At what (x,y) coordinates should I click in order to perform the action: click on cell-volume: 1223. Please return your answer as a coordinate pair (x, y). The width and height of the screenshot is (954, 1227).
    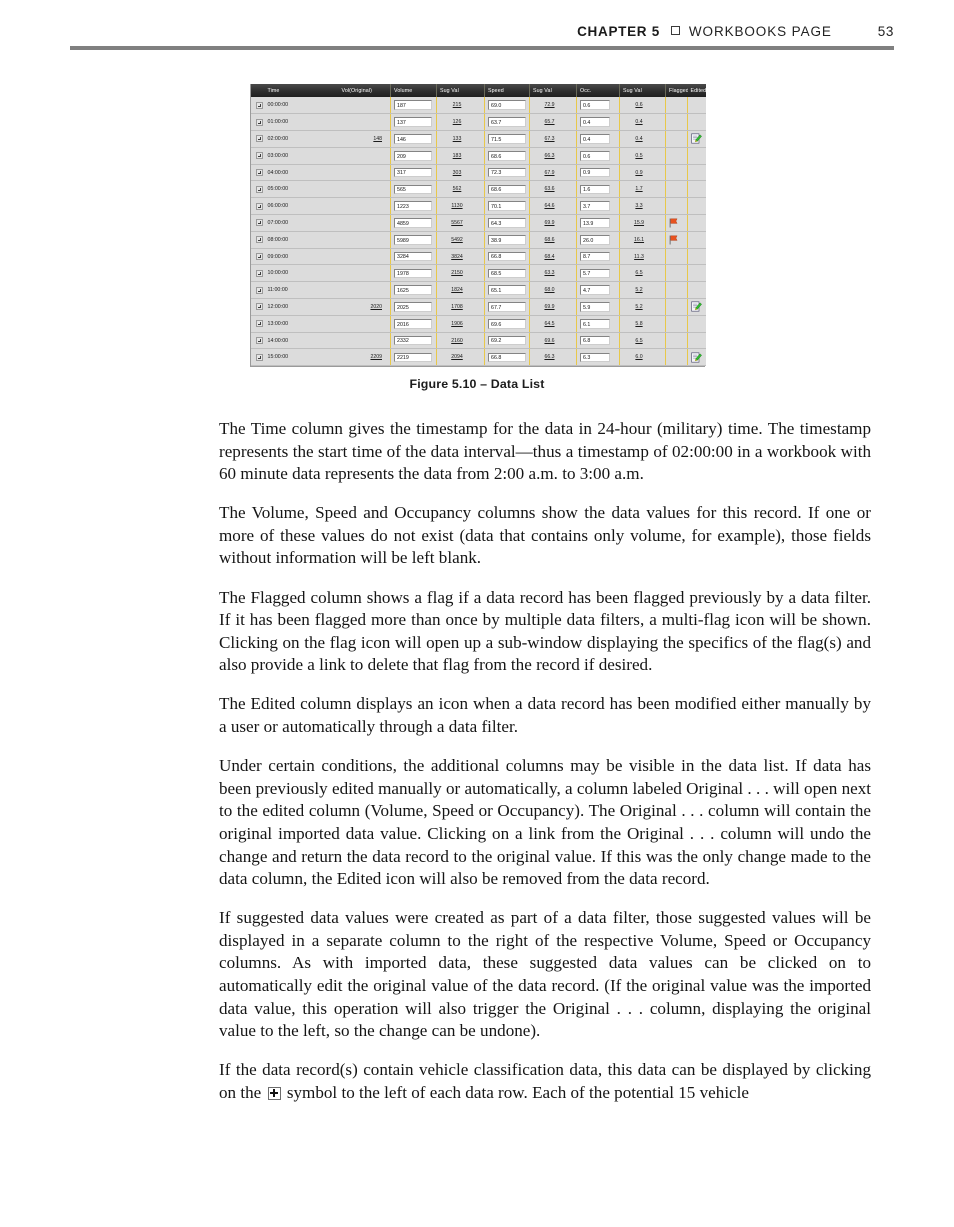
    Looking at the image, I should click on (413, 206).